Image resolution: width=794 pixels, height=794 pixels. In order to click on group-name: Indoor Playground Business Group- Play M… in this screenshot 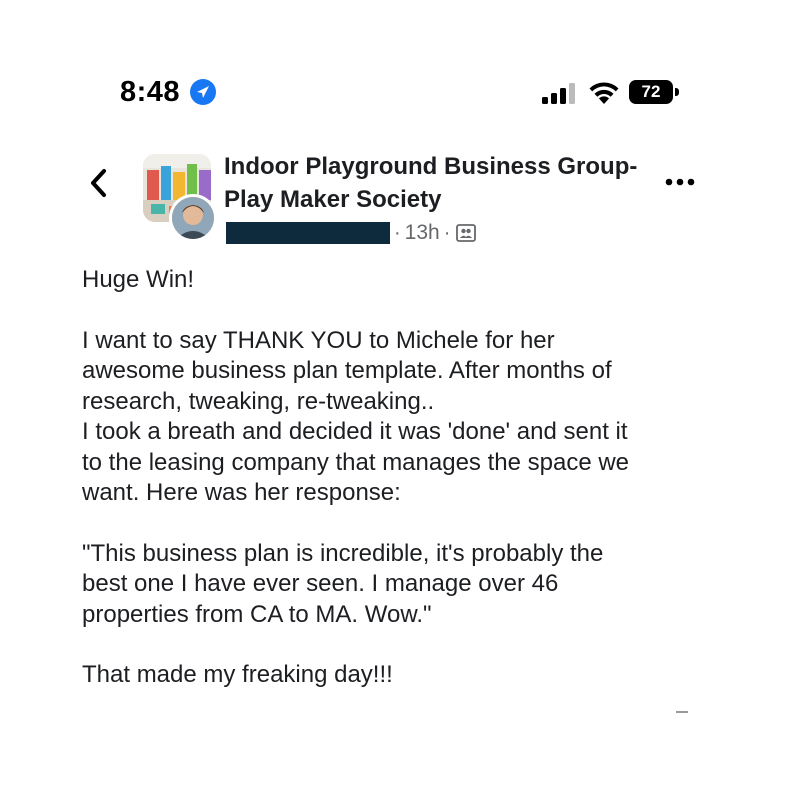, I will do `click(434, 183)`.